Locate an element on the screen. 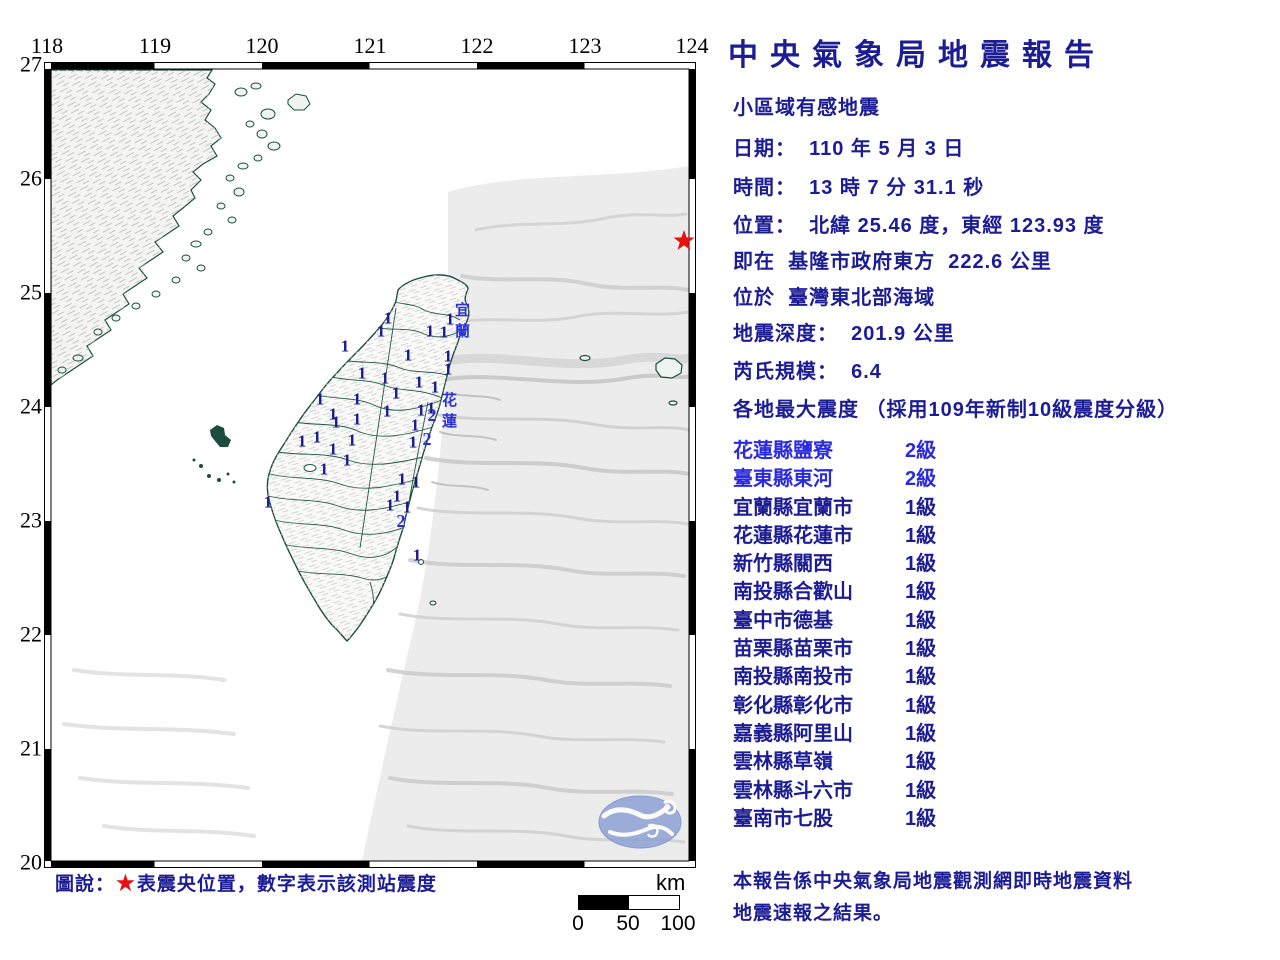 This screenshot has height=960, width=1280. lat-tick-label: 21 is located at coordinates (31, 748).